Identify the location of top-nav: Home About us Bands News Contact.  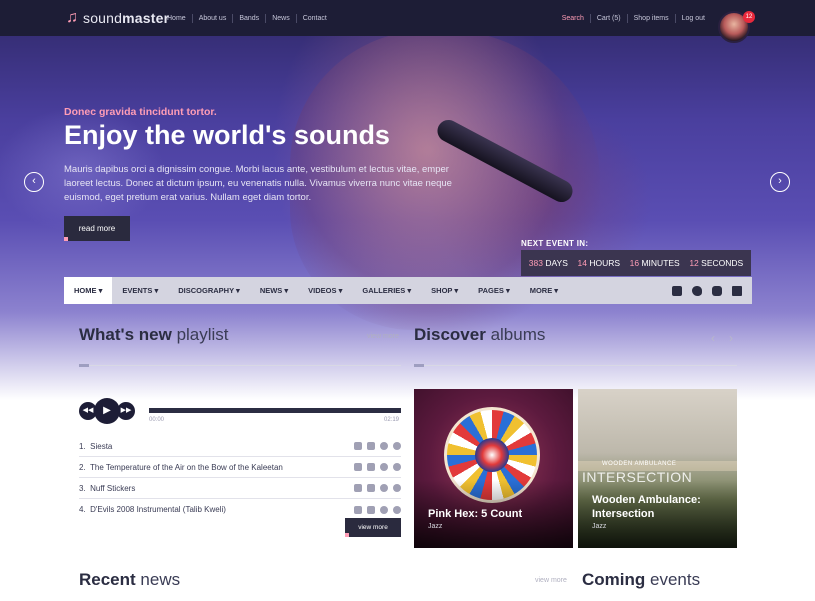
(247, 18).